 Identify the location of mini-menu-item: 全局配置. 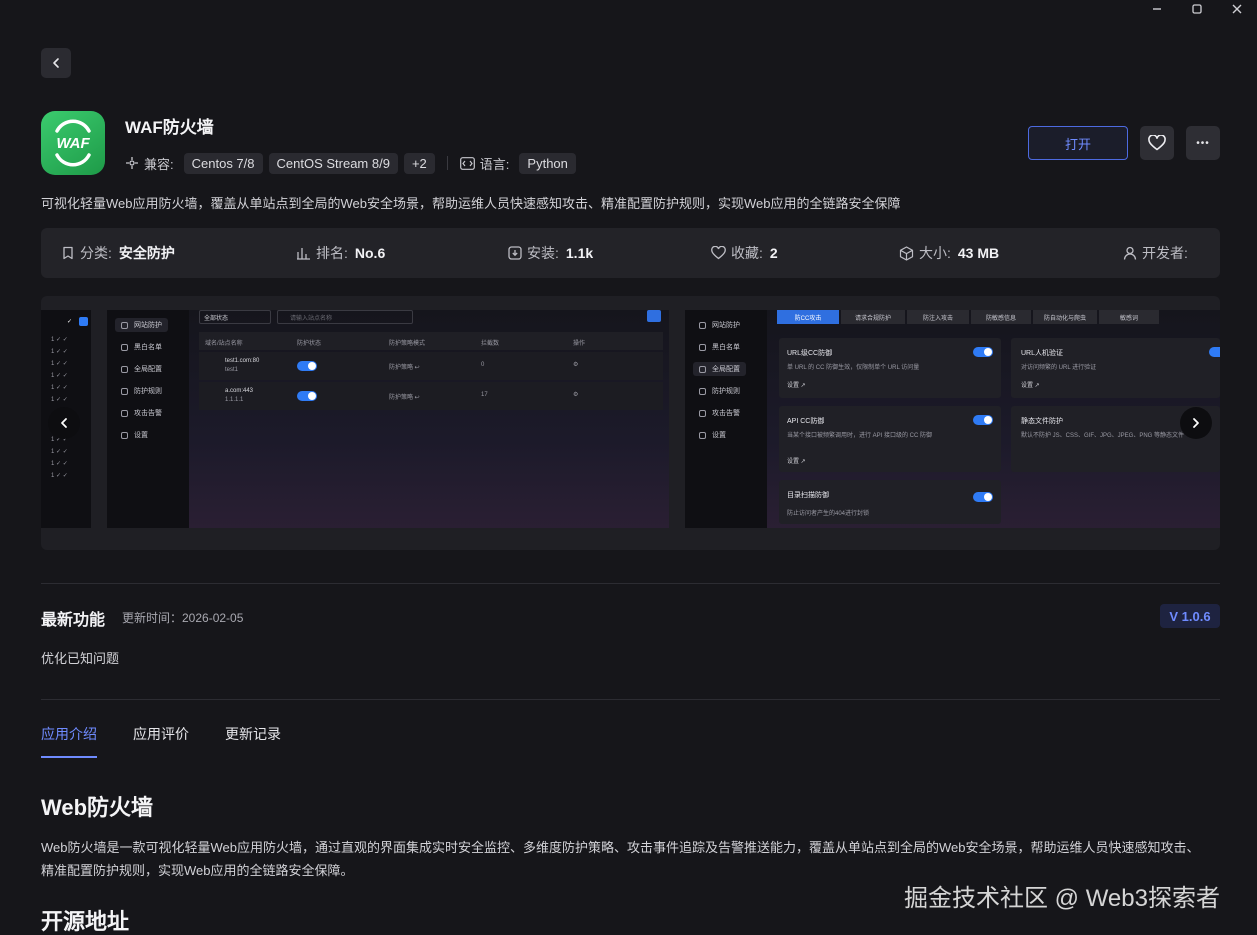
(719, 369).